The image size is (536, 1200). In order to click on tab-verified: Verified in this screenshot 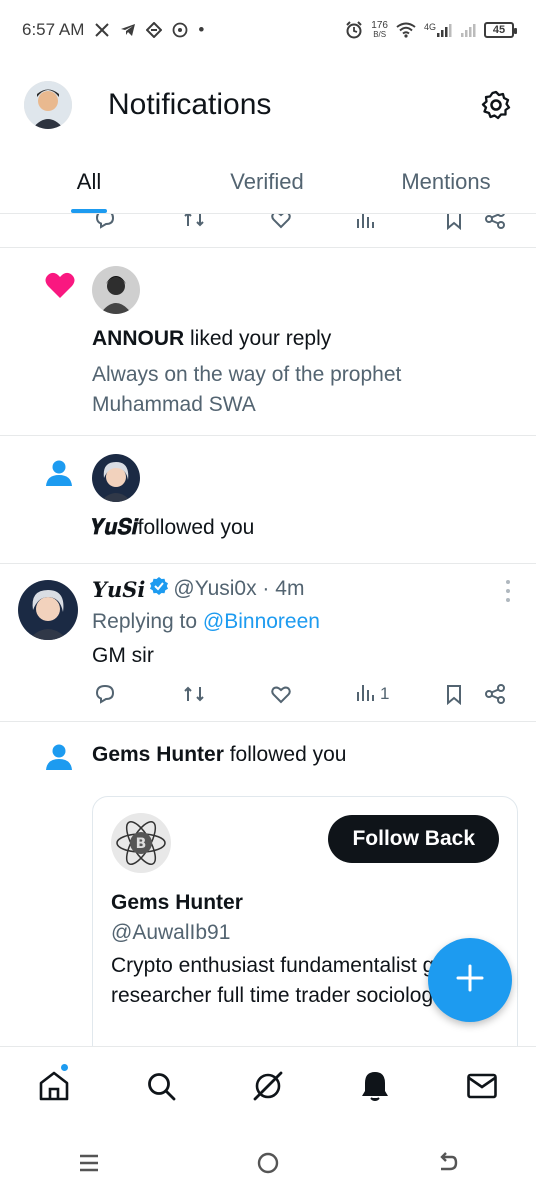, I will do `click(267, 181)`.